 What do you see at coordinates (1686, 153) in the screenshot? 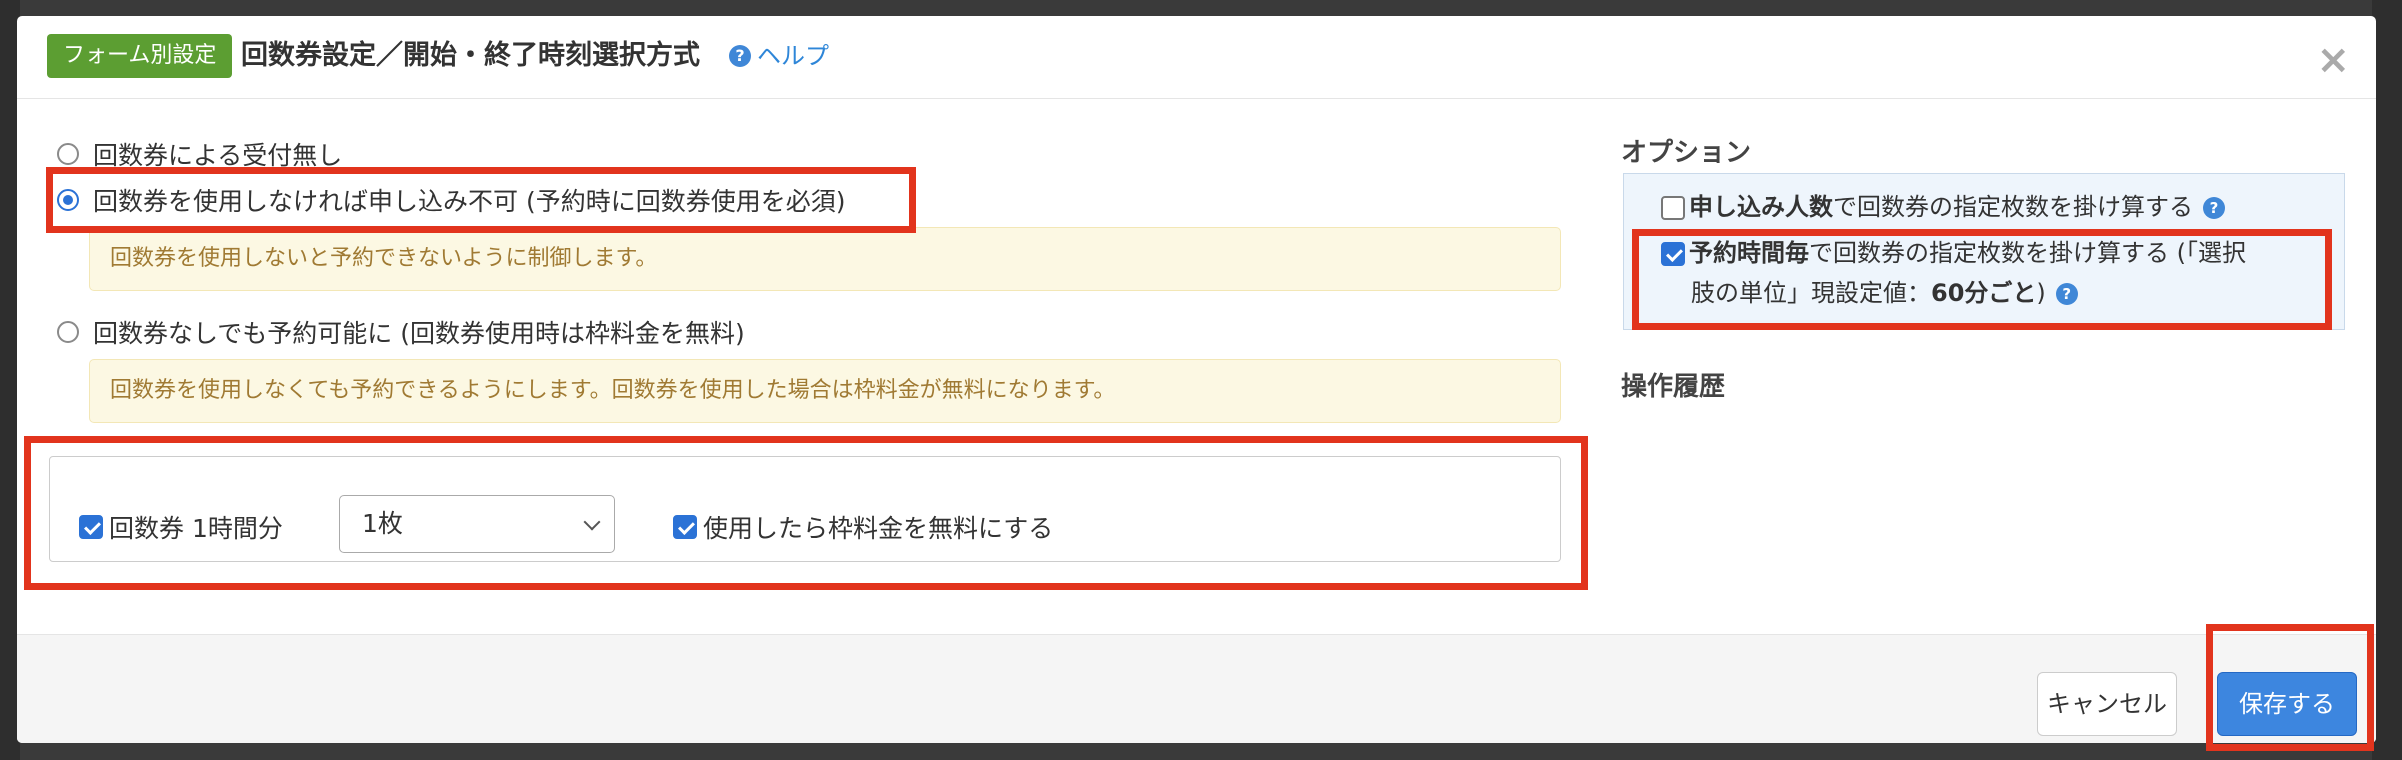
I see `options-title: オプション` at bounding box center [1686, 153].